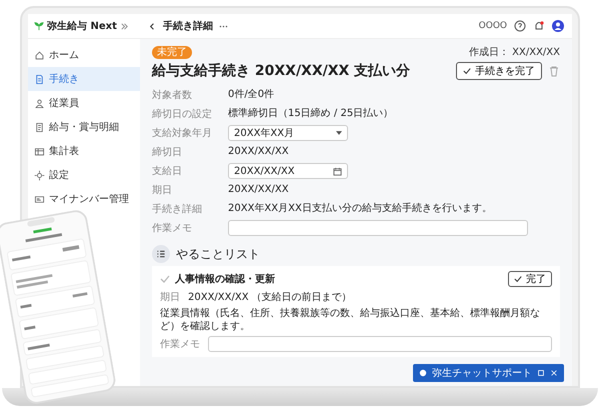  Describe the element at coordinates (492, 26) in the screenshot. I see `company-name: OOOO` at that location.